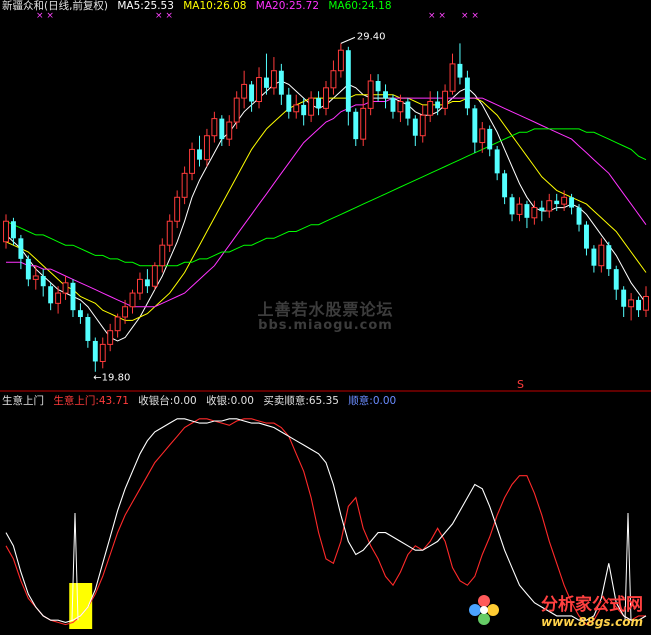  Describe the element at coordinates (348, 40) in the screenshot. I see `high-marker-line` at that location.